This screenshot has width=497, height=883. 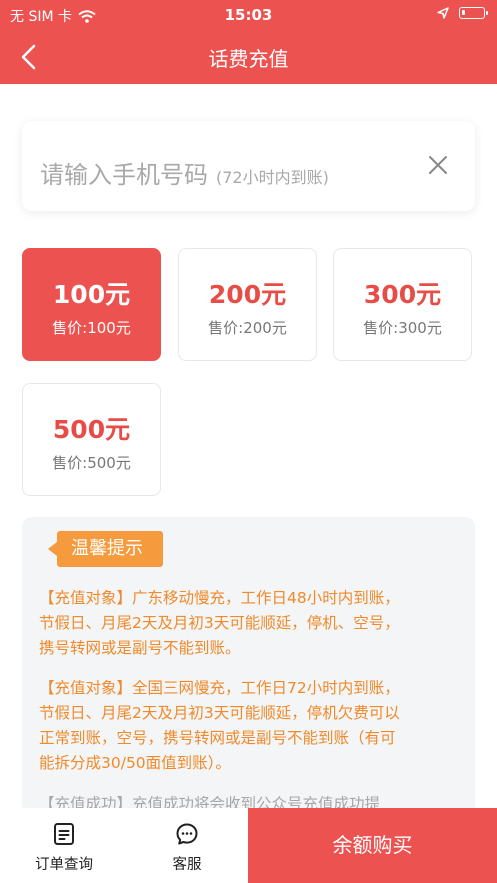 What do you see at coordinates (187, 834) in the screenshot?
I see `chat-bubble-icon` at bounding box center [187, 834].